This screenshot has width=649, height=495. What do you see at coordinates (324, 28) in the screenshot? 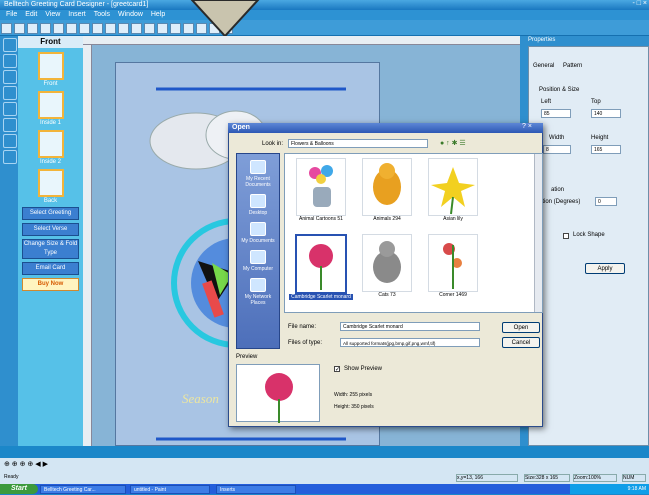
I see `main-toolbar` at bounding box center [324, 28].